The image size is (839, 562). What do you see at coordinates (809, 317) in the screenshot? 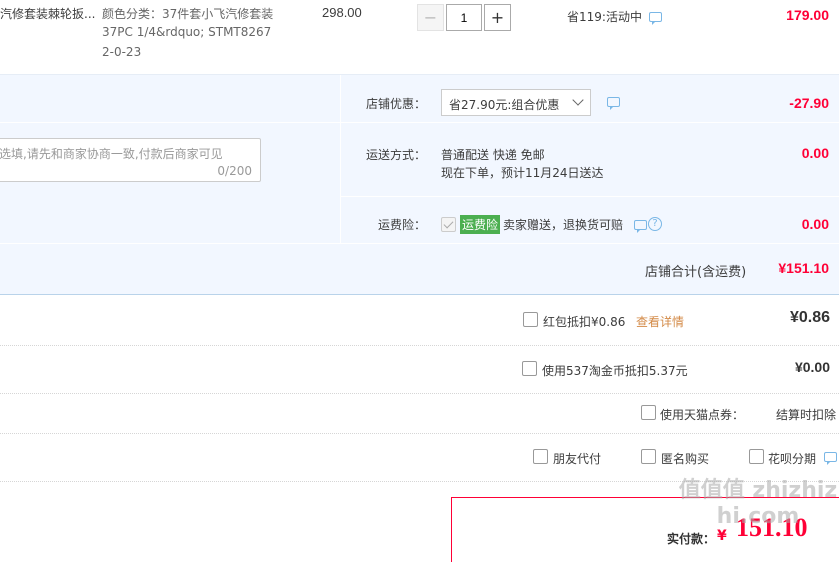
I see `redpacket-amount: ¥0.86` at bounding box center [809, 317].